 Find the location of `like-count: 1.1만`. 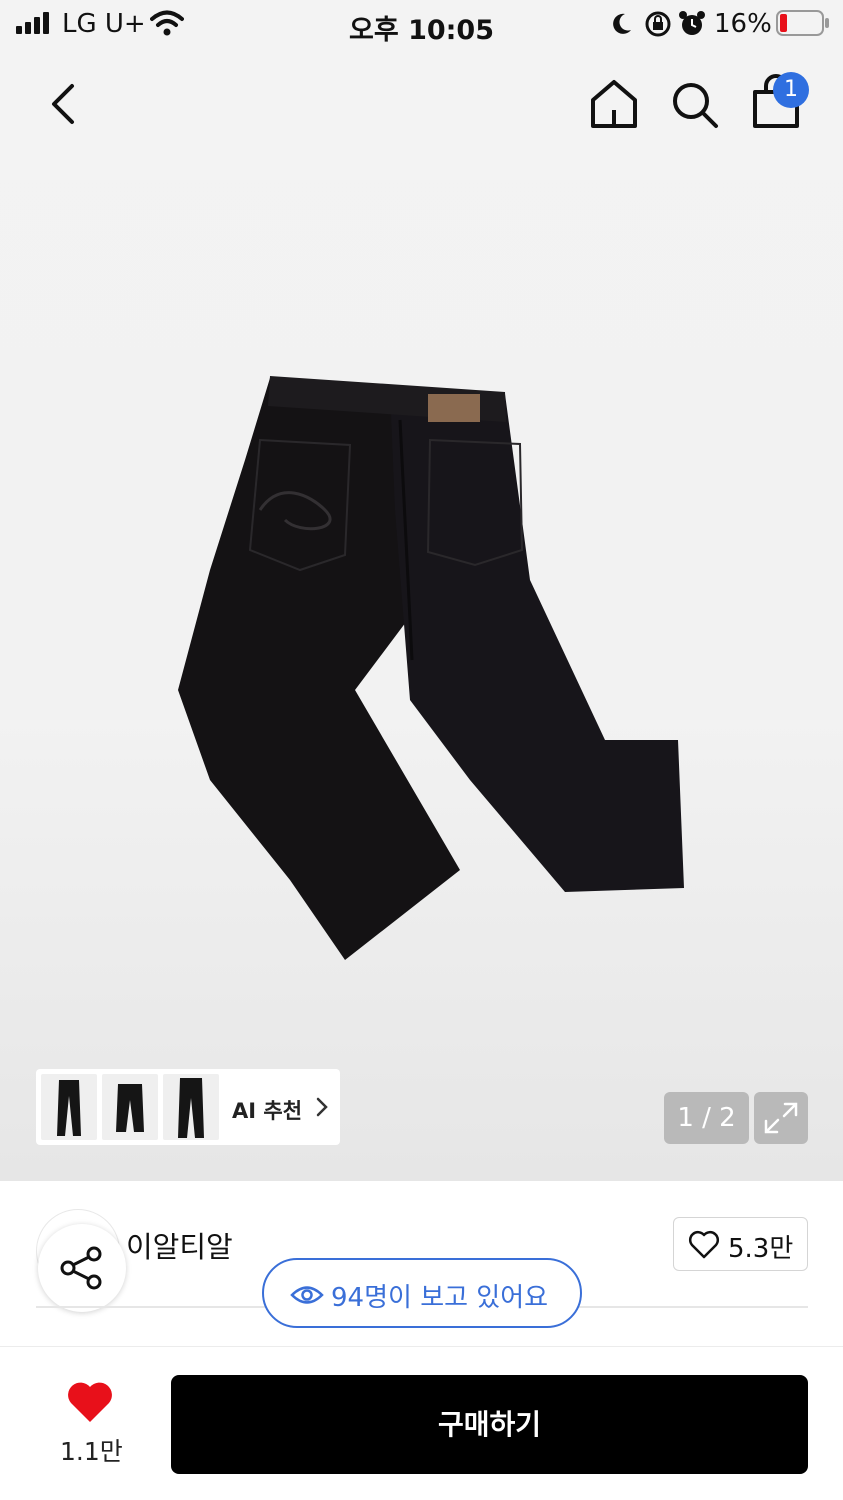

like-count: 1.1만 is located at coordinates (91, 1451).